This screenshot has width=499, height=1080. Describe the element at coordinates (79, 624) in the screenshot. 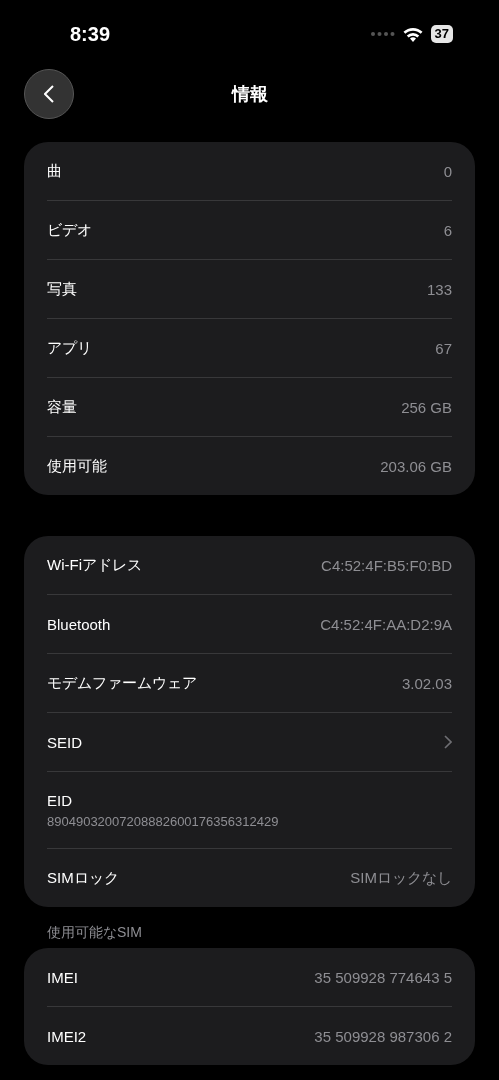

I see `row-label: Bluetooth` at that location.